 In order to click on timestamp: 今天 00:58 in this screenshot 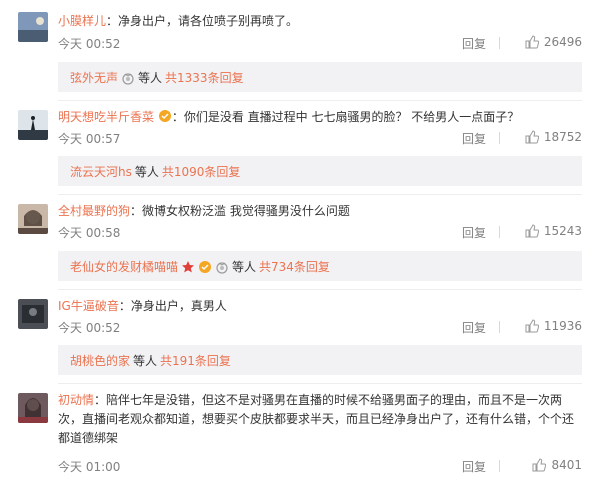, I will do `click(89, 233)`.